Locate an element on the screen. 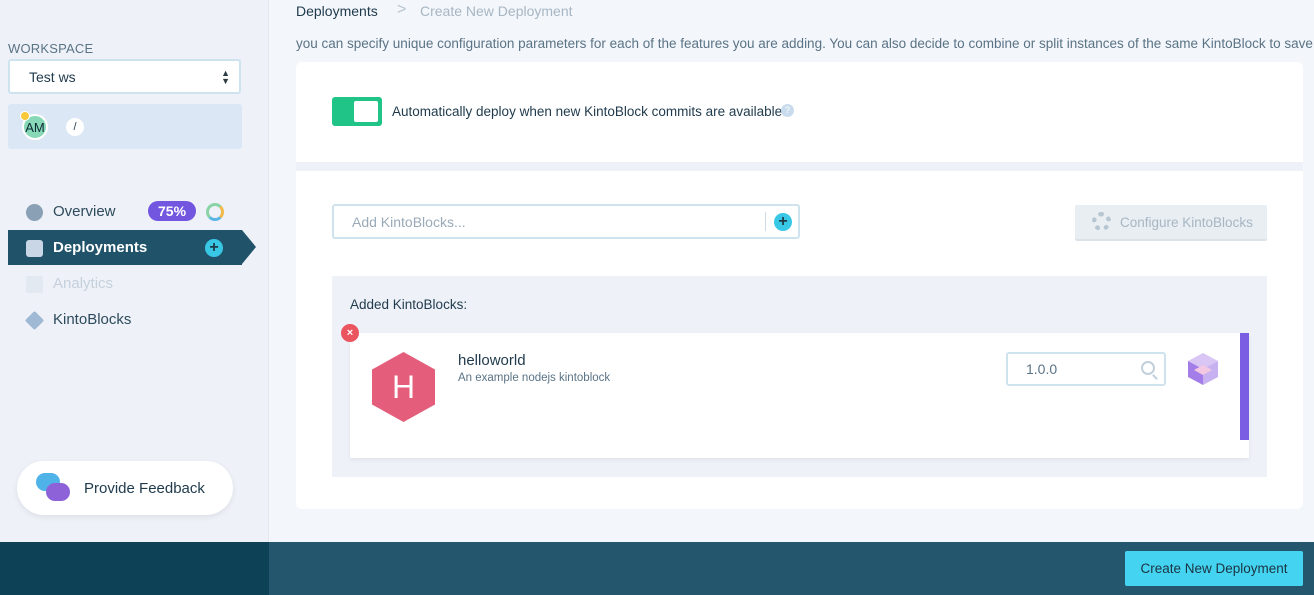 The width and height of the screenshot is (1314, 595). sidebar-item-label: KintoBlocks is located at coordinates (92, 319).